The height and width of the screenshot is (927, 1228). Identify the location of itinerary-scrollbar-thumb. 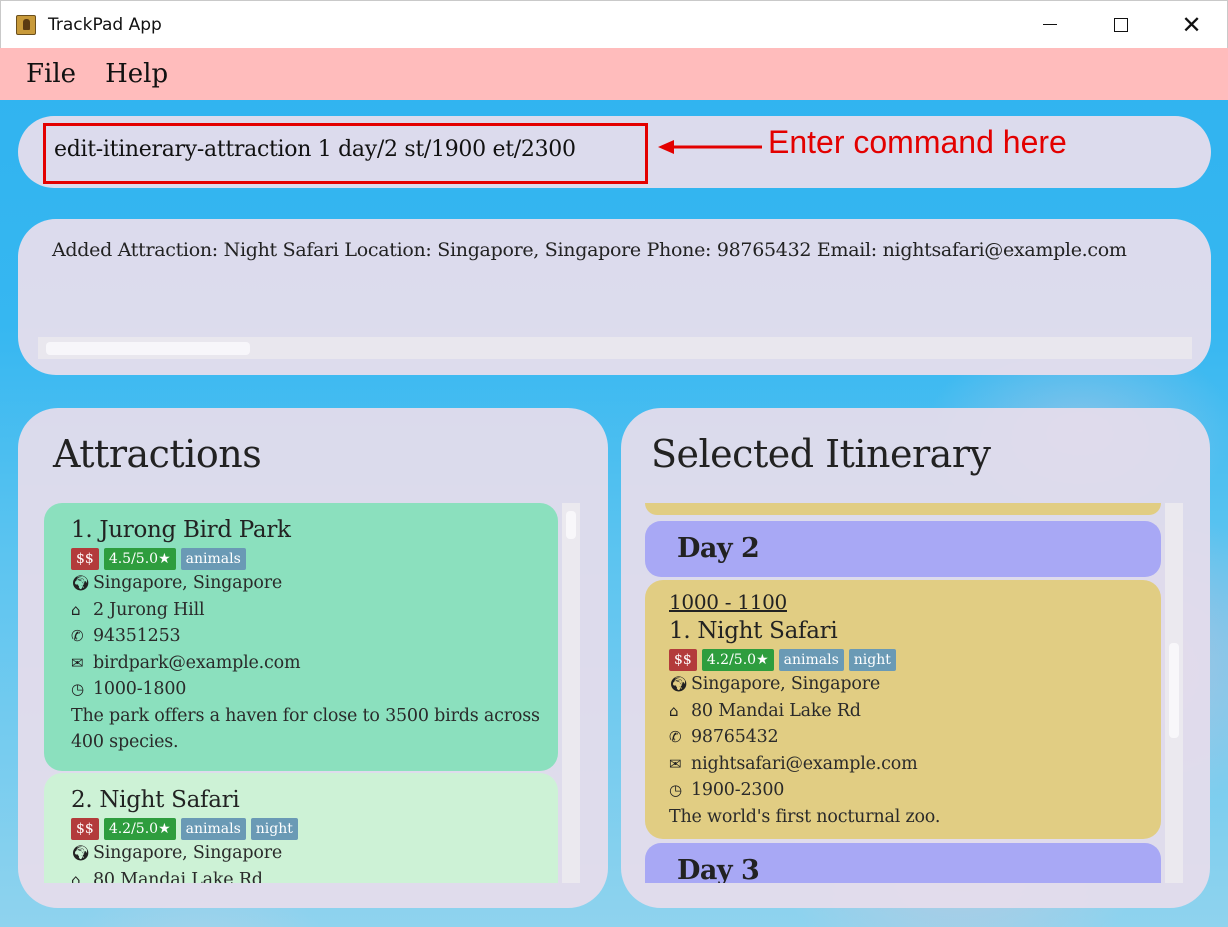
(1174, 690).